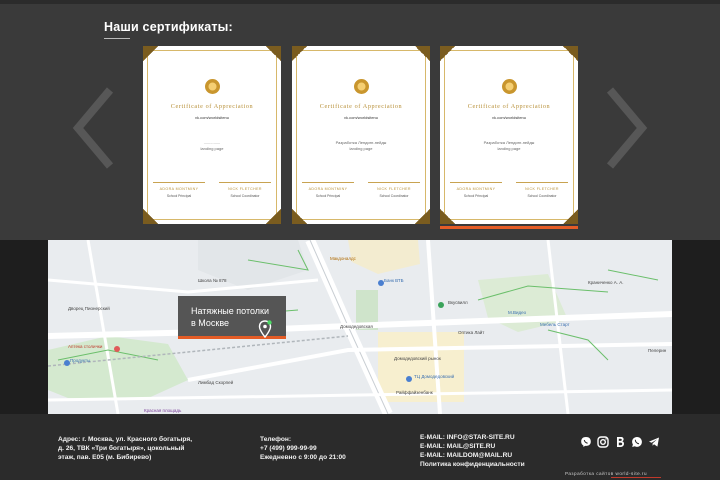  I want to click on map-label: Домодедовская, so click(356, 326).